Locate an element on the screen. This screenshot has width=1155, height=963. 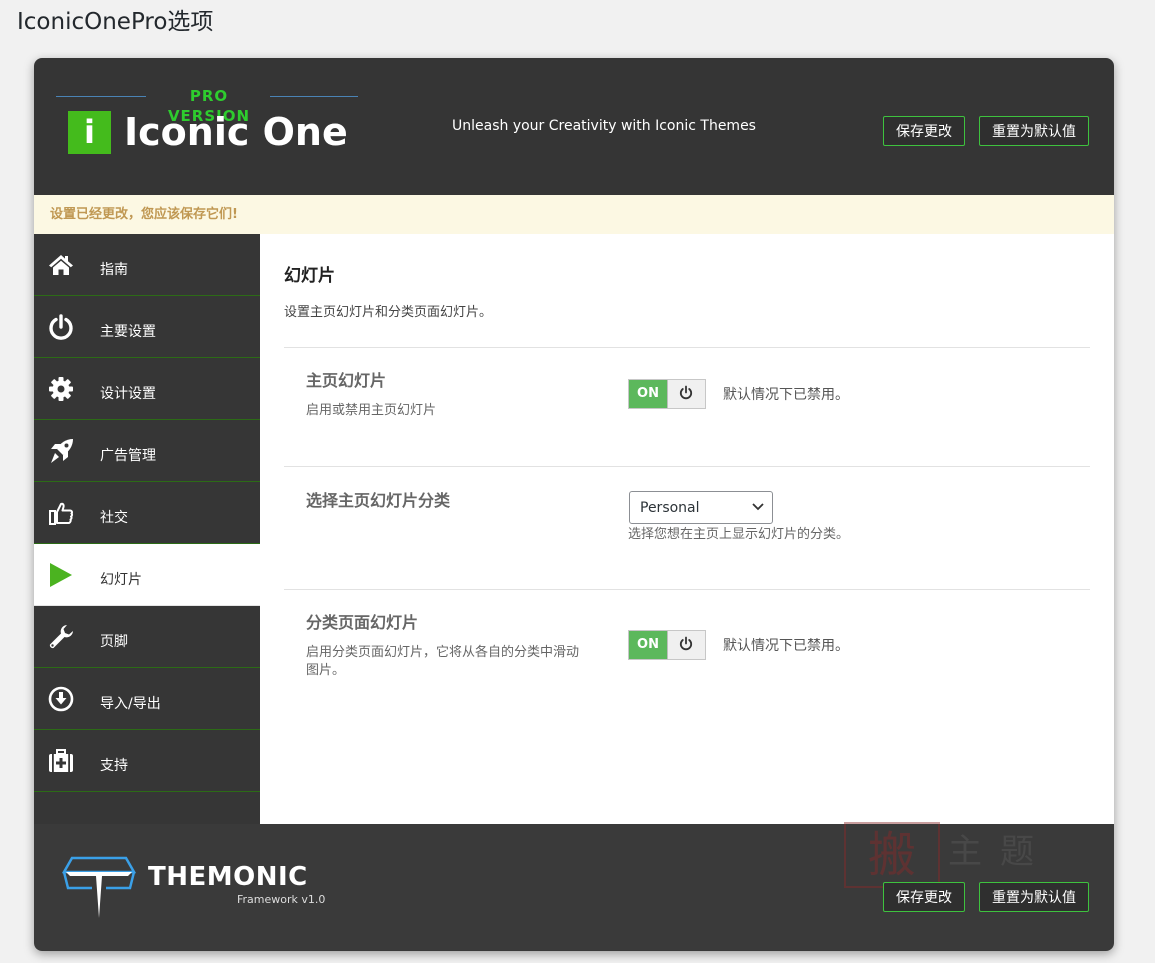
chevron-down-icon is located at coordinates (758, 507).